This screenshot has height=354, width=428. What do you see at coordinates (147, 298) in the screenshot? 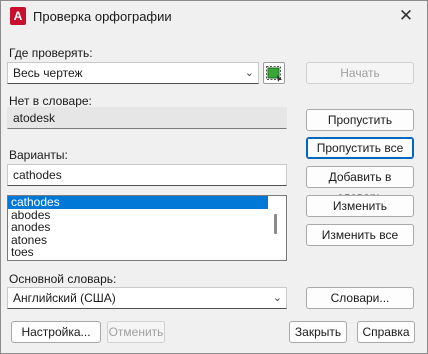
I see `main-dictionary-dropdown: Английский (США) ⌄` at bounding box center [147, 298].